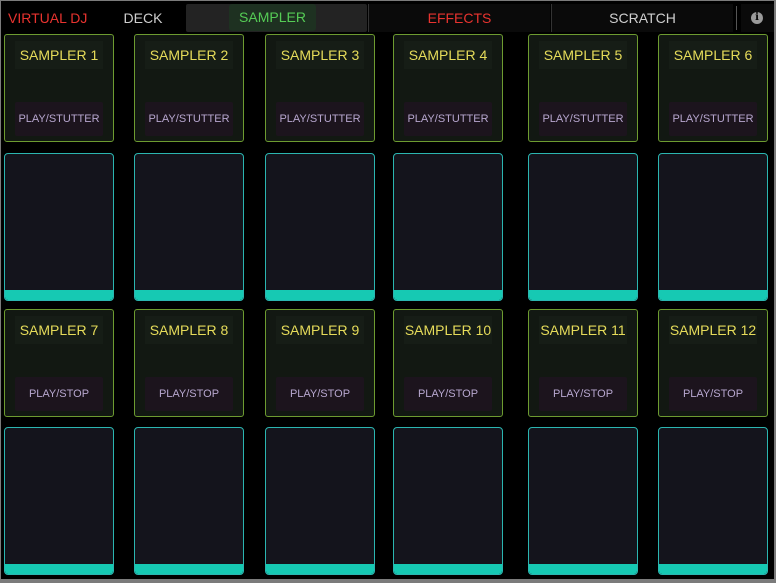  I want to click on sampler-card-4: SAMPLER 4 PLAY/STUTTER, so click(448, 88).